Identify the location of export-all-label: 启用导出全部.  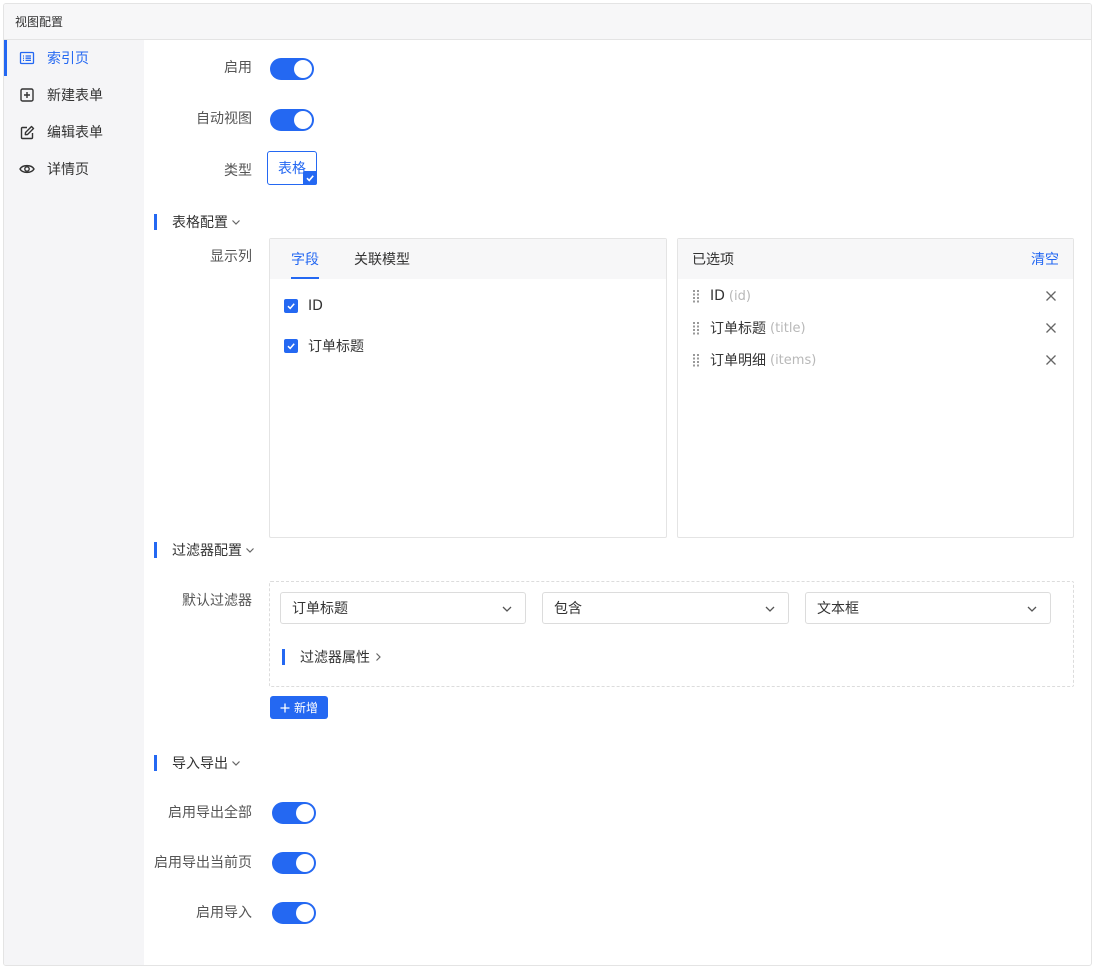
(210, 813).